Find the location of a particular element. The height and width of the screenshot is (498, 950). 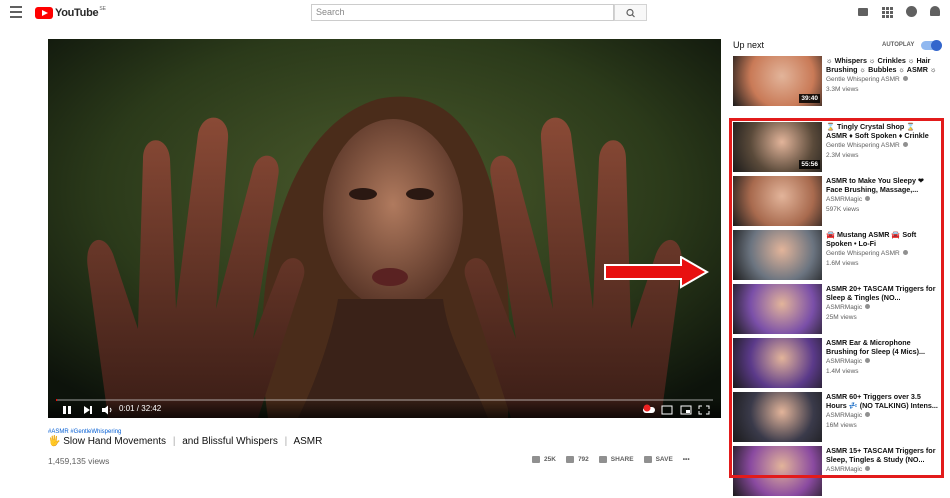

video-item-views: 3.3M views is located at coordinates (842, 89).